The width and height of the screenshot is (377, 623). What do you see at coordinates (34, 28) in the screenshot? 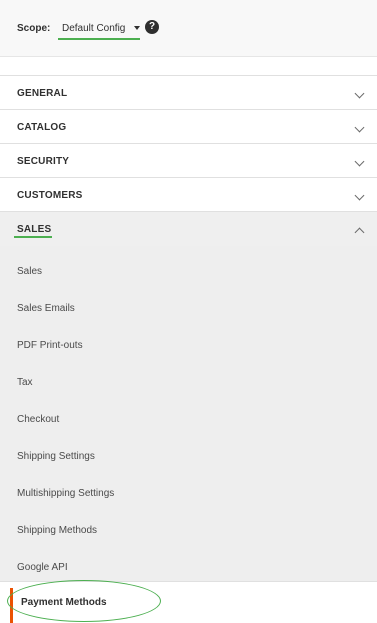
I see `scope-label: Scope:` at bounding box center [34, 28].